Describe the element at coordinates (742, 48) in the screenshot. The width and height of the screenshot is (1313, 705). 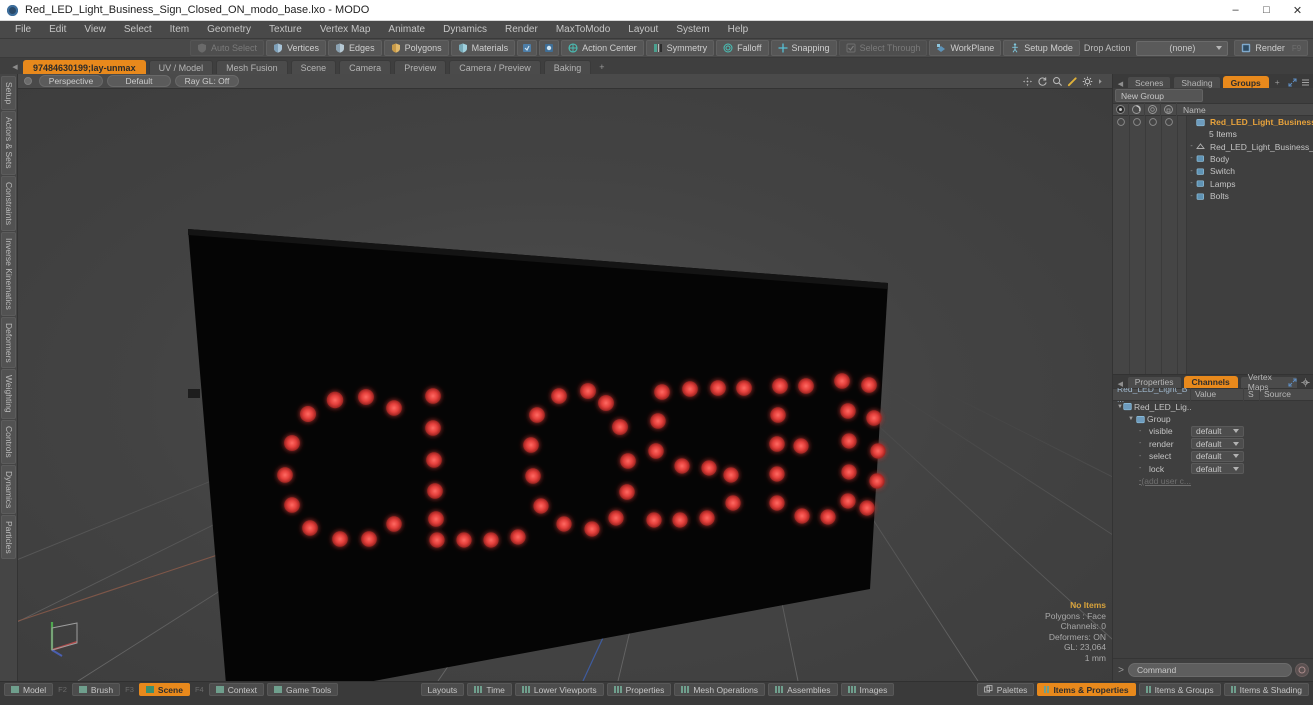
I see `falloff-button: Falloff` at that location.